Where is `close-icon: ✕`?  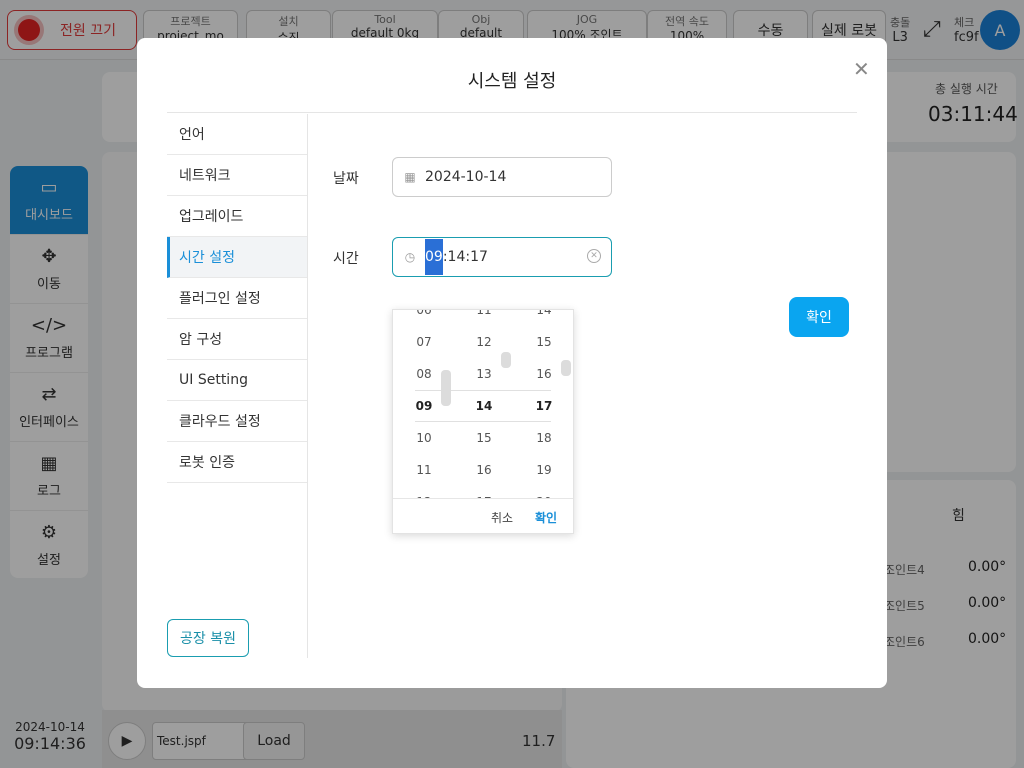
close-icon: ✕ is located at coordinates (861, 69).